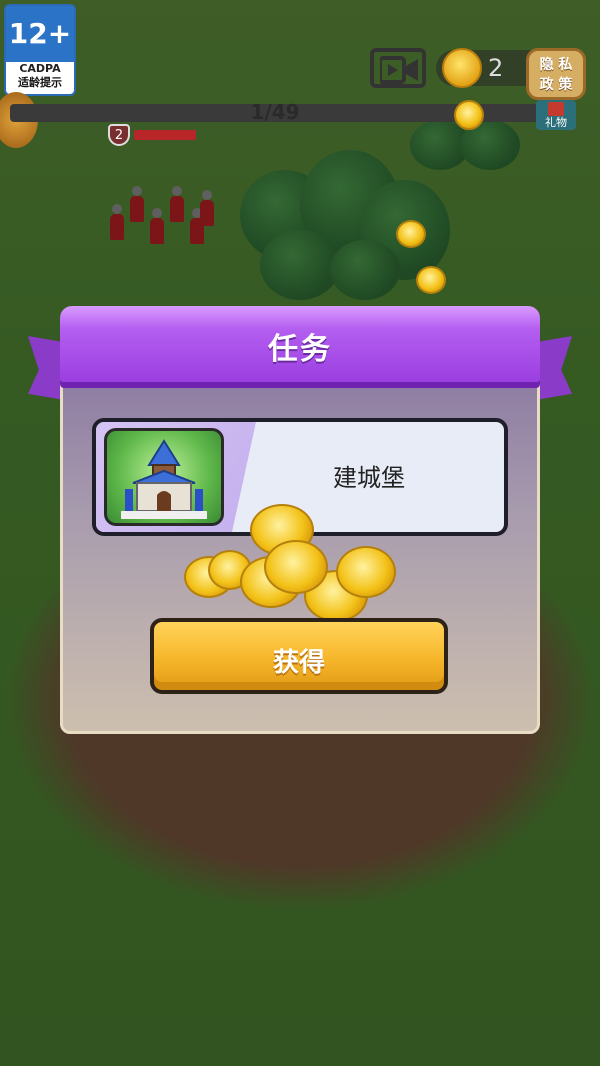 Image resolution: width=600 pixels, height=1066 pixels. I want to click on age-org-label: CADPA, so click(40, 68).